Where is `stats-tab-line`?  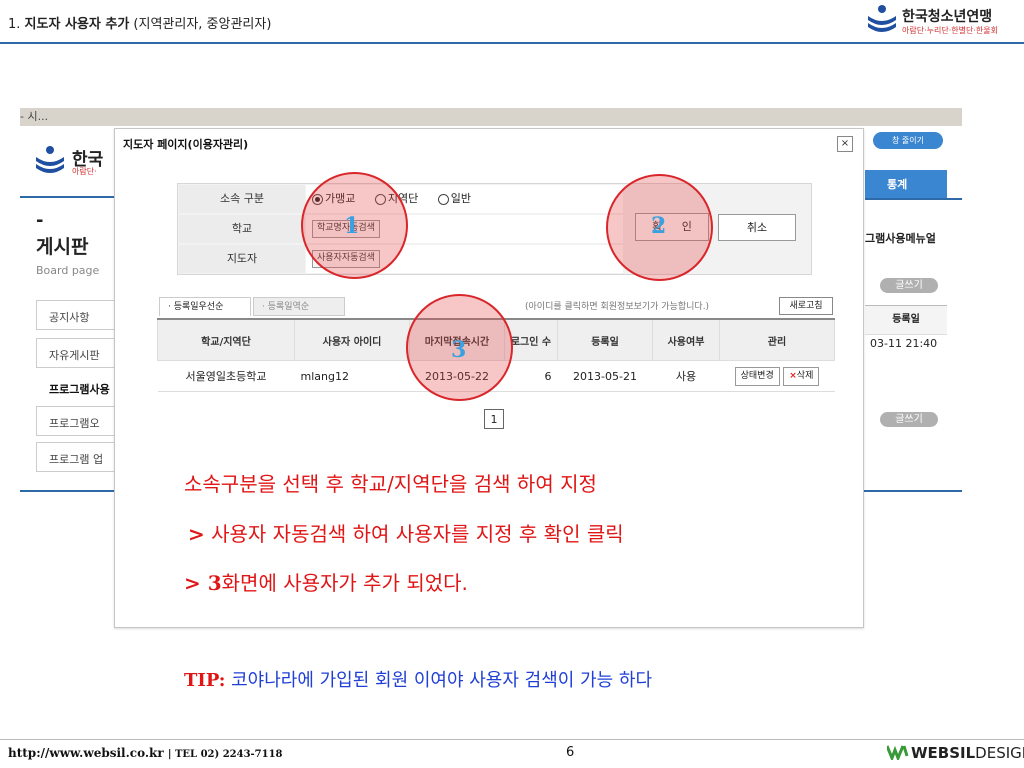 stats-tab-line is located at coordinates (913, 199).